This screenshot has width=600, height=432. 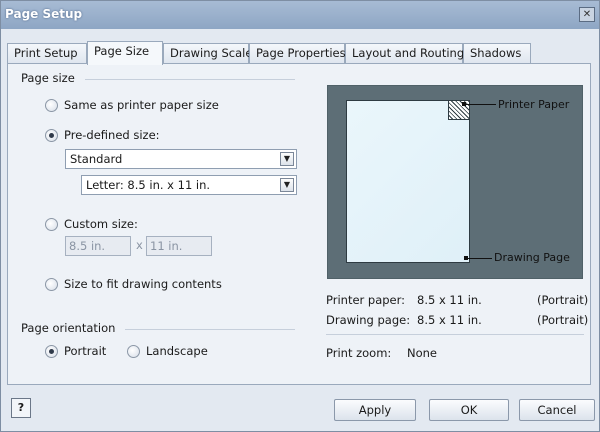 I want to click on predefined-size-select: Letter: 8.5 in. x 11 in. ▼, so click(x=189, y=185).